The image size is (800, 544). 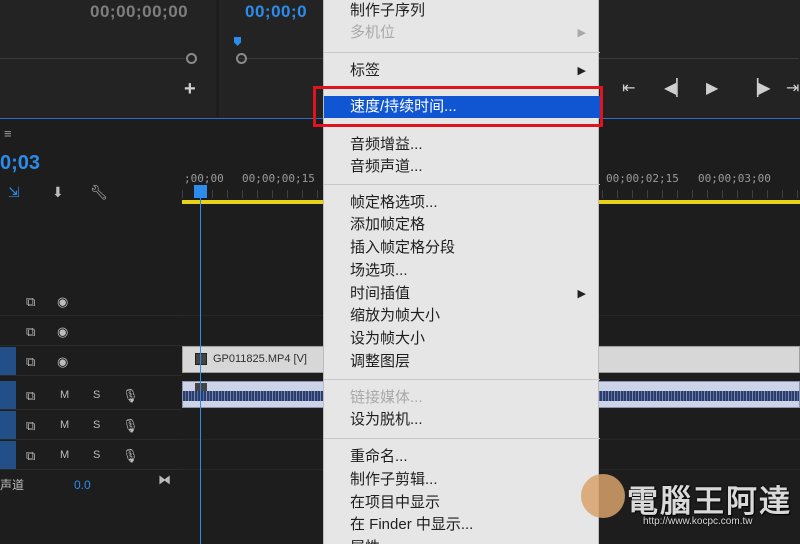 I want to click on track-header-a3: ⧉ M S 🎙︎, so click(x=91, y=455).